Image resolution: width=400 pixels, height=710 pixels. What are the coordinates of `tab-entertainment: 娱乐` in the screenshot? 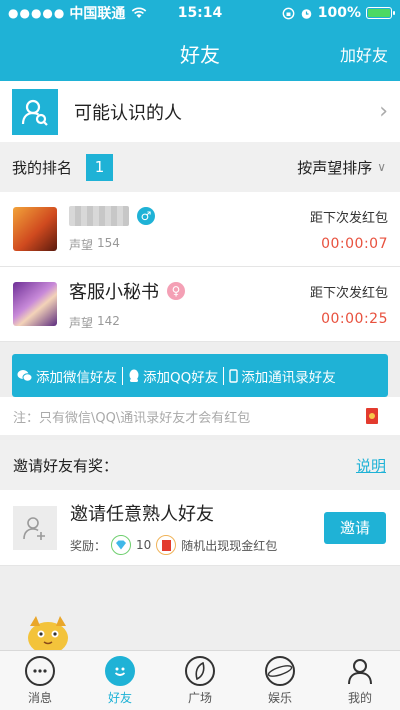 It's located at (280, 680).